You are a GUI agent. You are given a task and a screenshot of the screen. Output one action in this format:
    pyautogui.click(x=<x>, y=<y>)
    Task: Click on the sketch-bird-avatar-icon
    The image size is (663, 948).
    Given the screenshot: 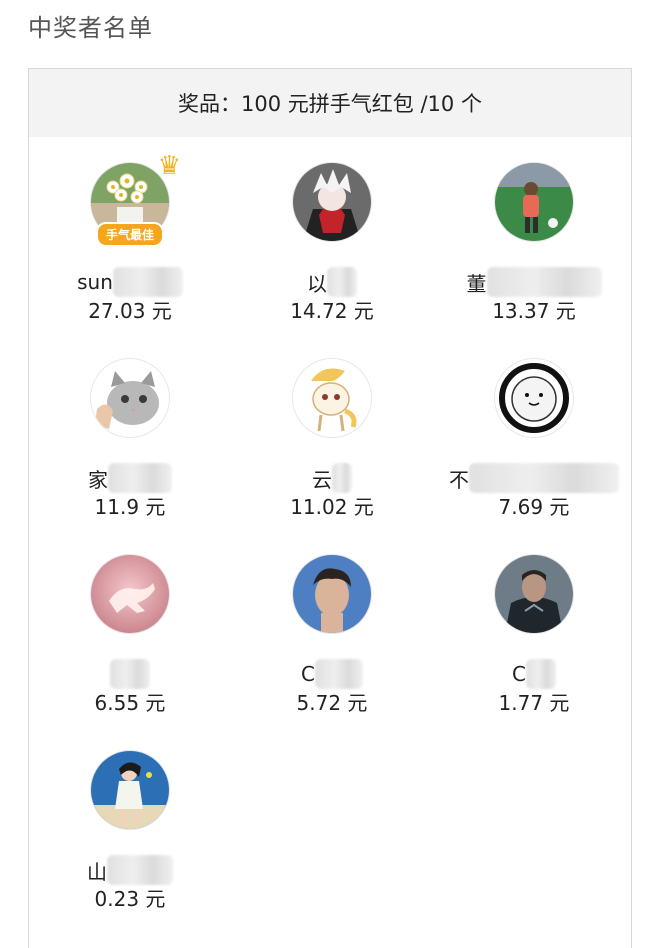 What is the action you would take?
    pyautogui.click(x=534, y=398)
    